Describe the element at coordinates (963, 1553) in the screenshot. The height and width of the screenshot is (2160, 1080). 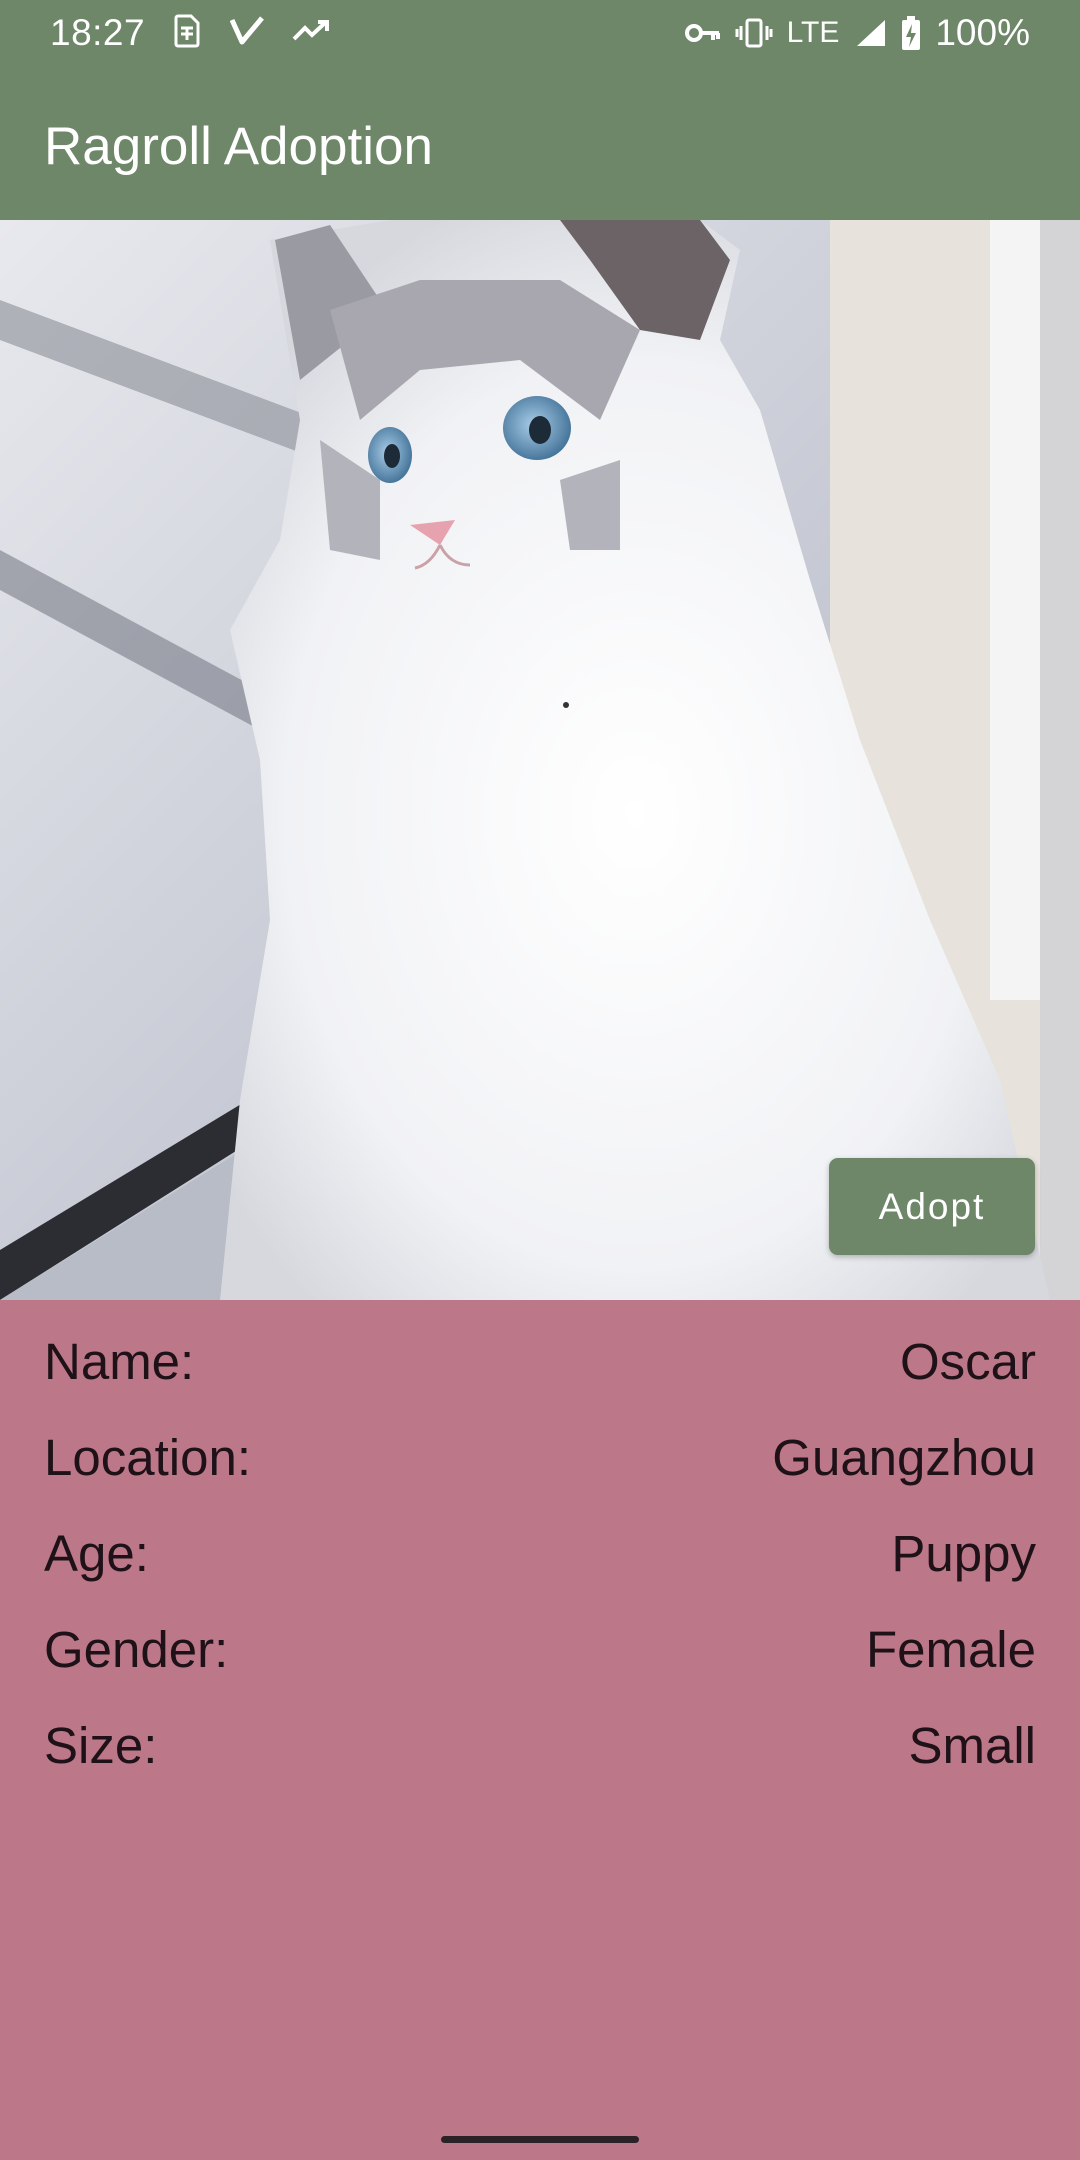
I see `detail-value-age: Puppy` at that location.